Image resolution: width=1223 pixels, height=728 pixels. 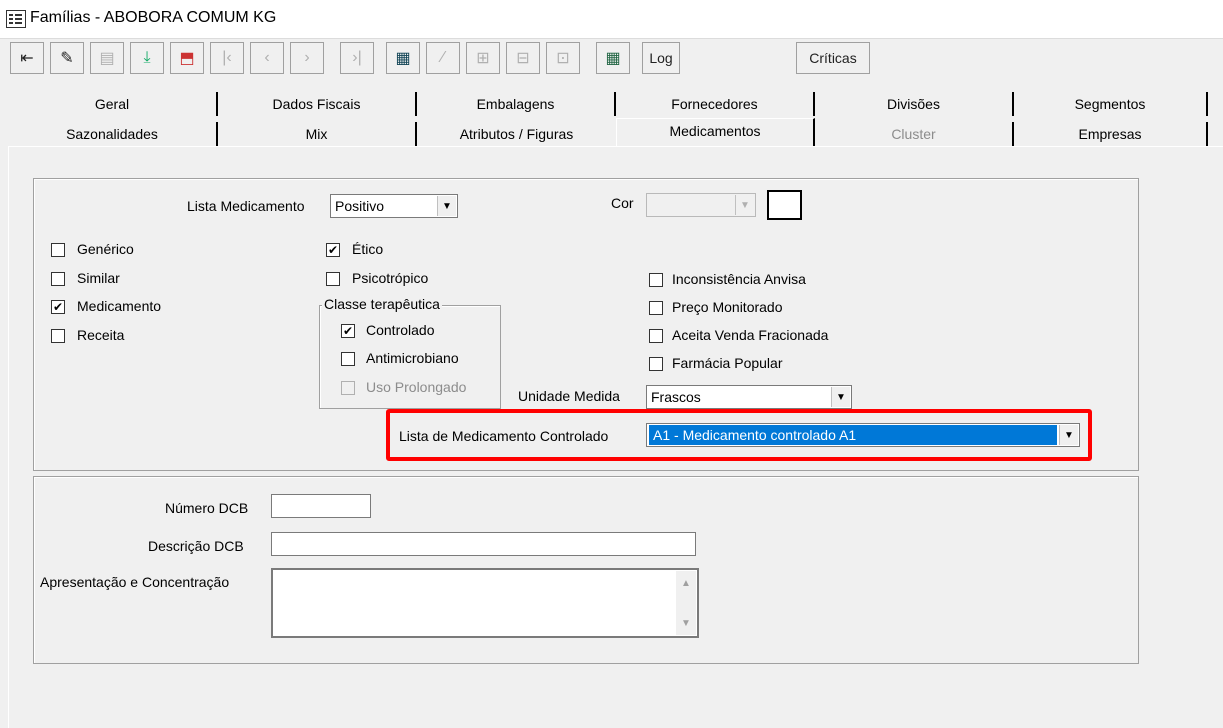 I want to click on app-form-icon, so click(x=16, y=19).